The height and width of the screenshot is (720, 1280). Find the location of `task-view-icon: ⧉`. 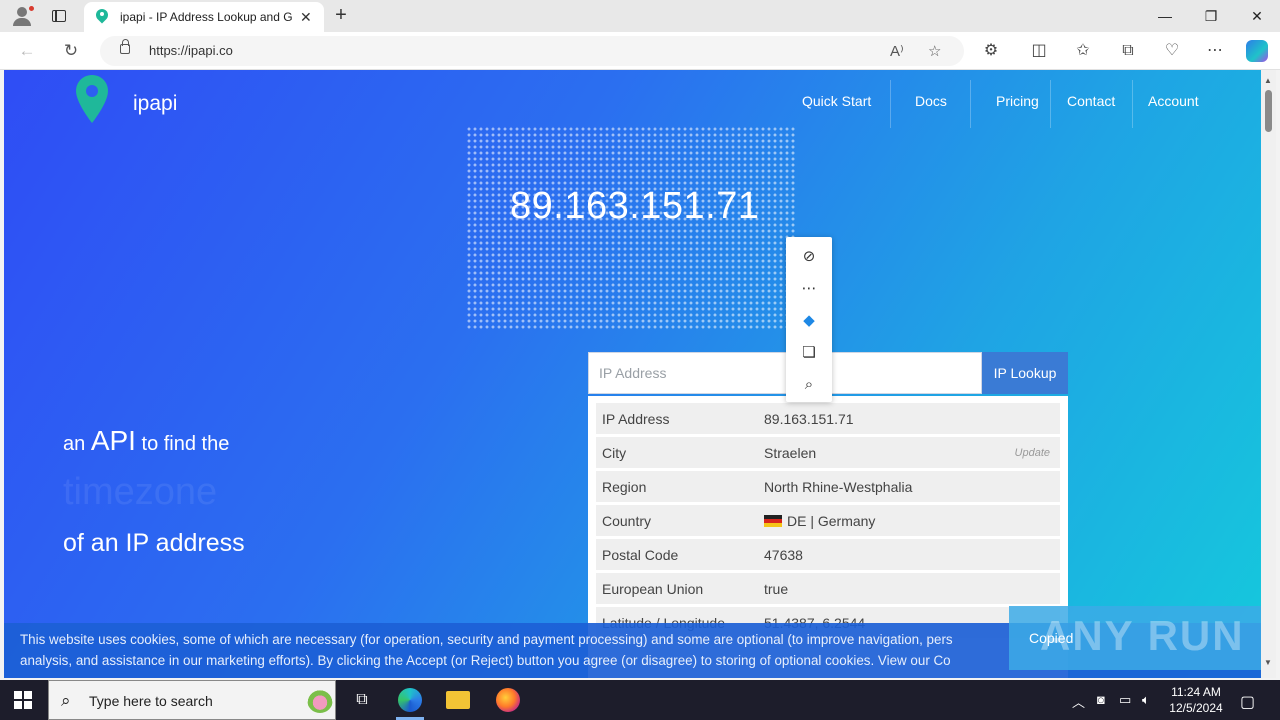

task-view-icon: ⧉ is located at coordinates (362, 700).